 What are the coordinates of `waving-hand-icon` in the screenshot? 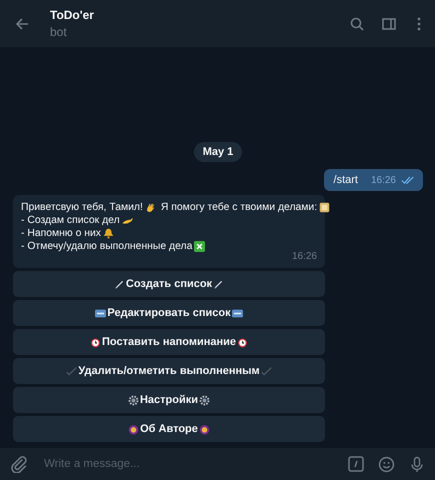 It's located at (150, 207).